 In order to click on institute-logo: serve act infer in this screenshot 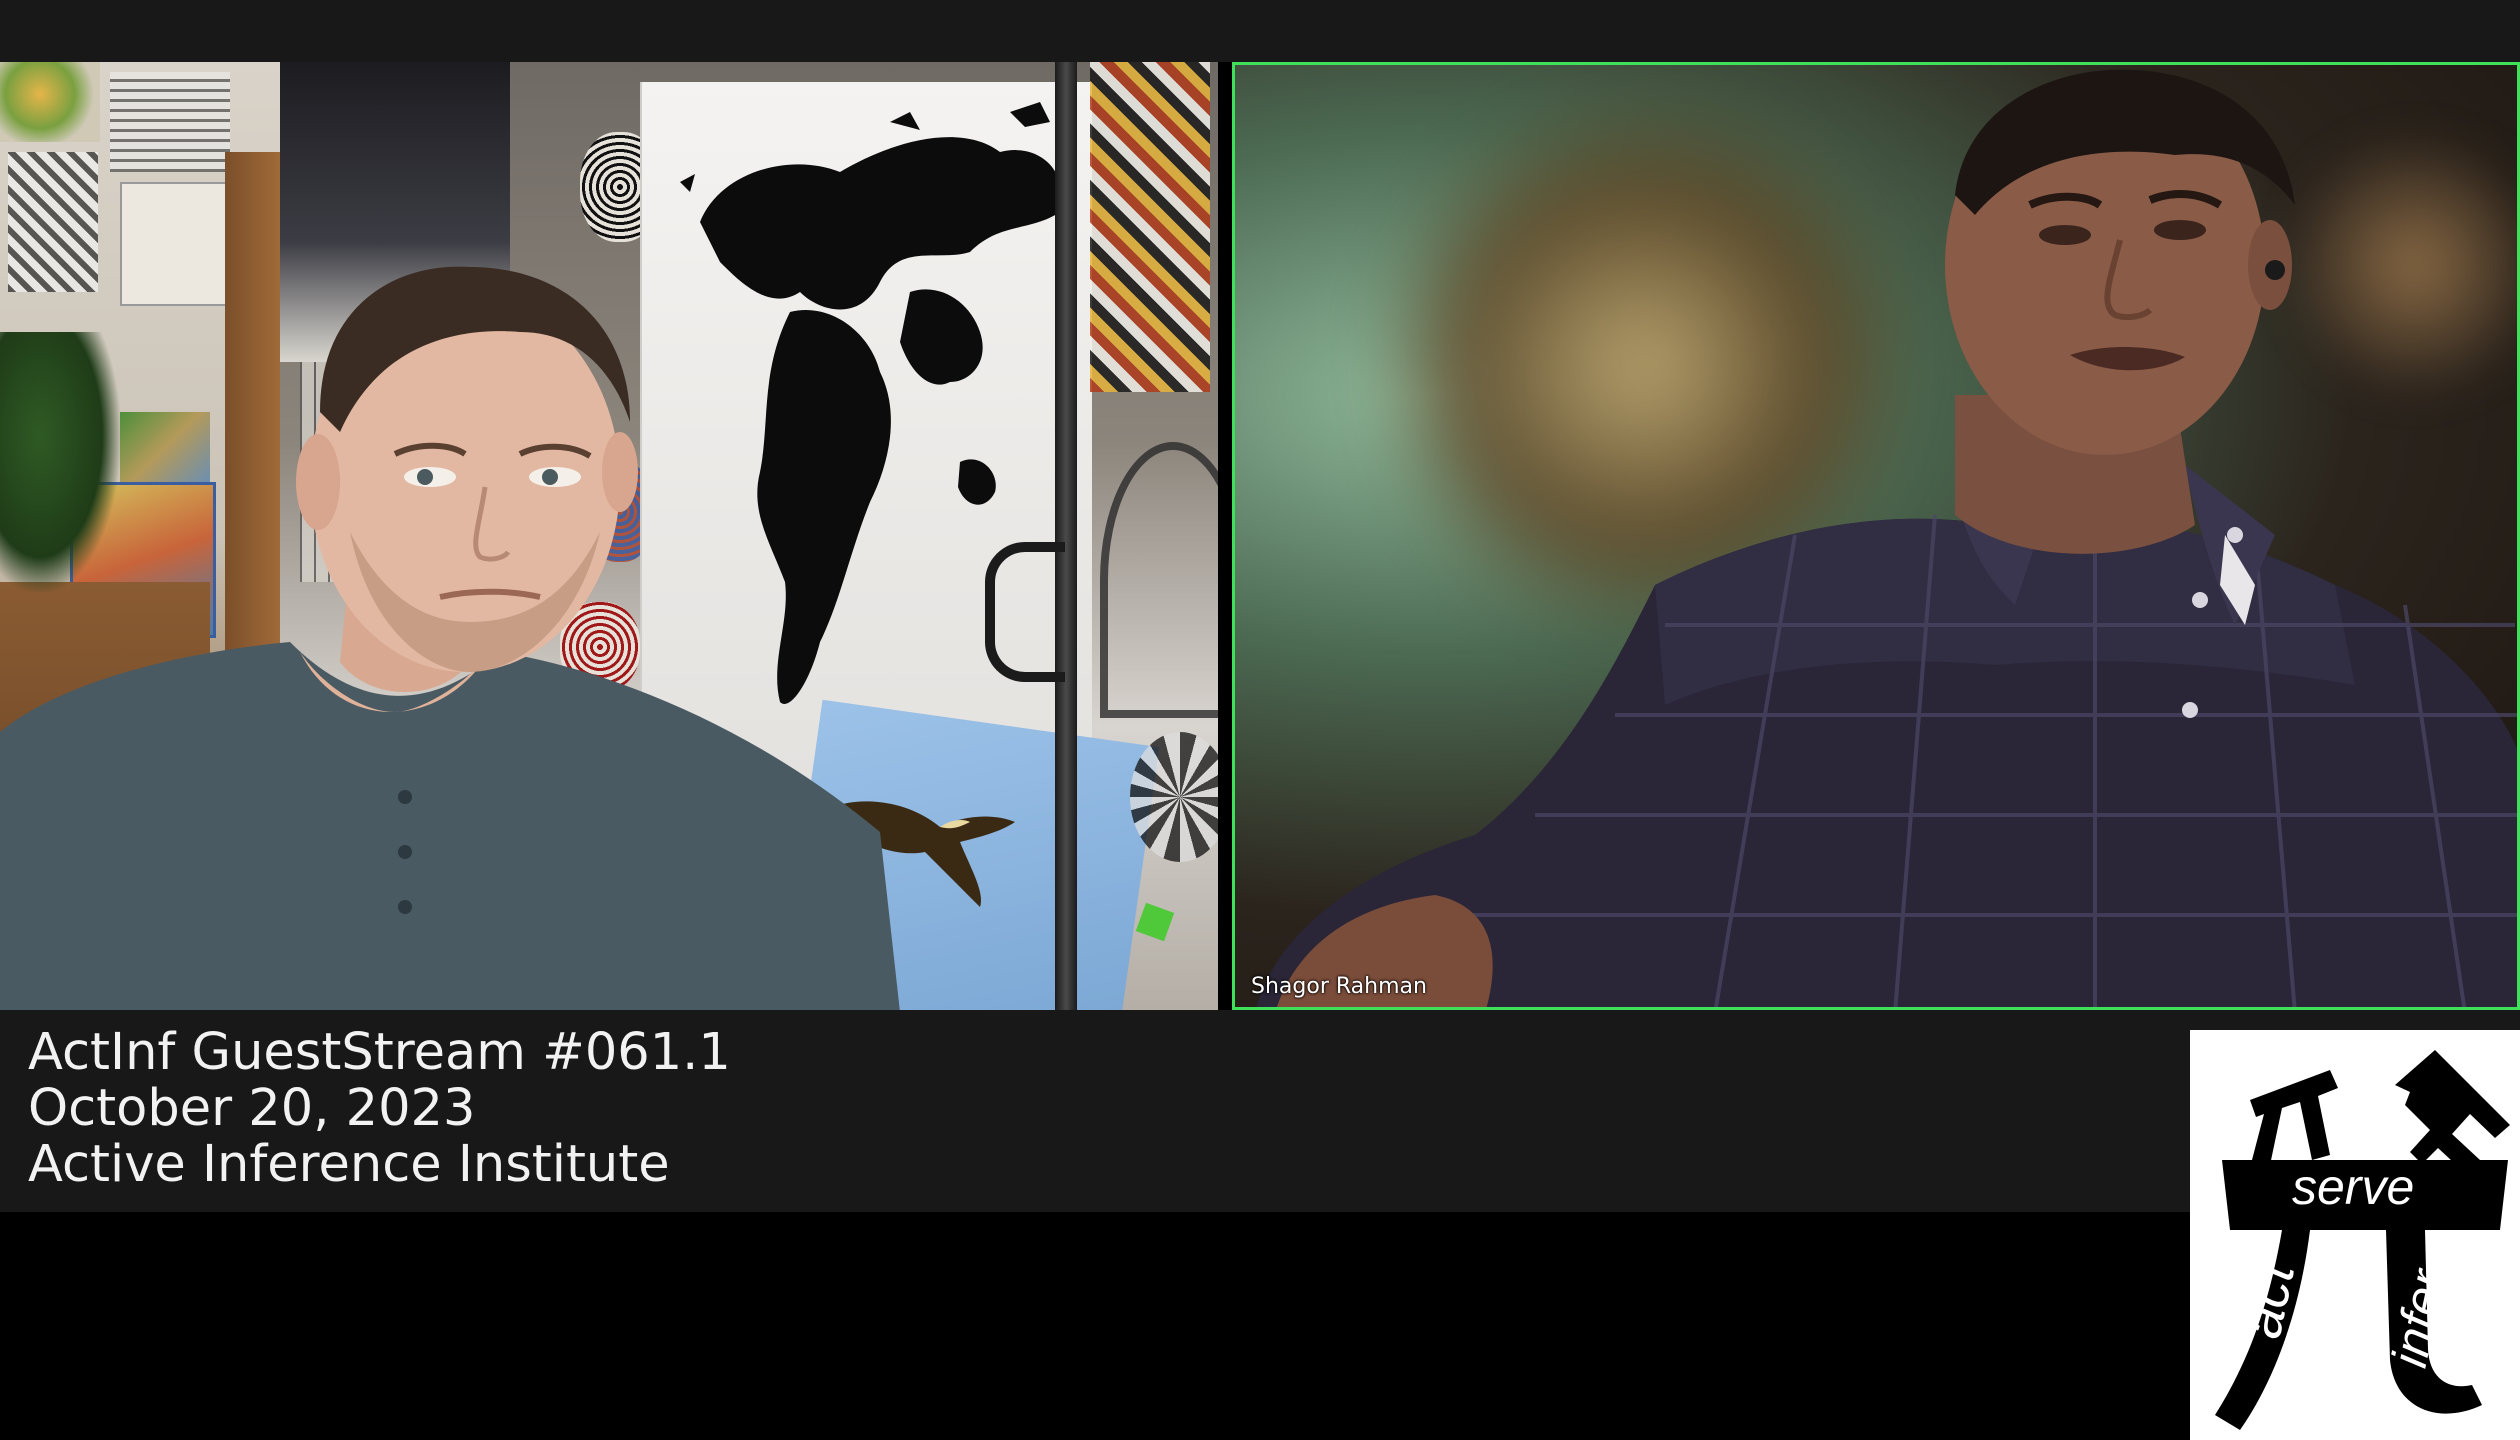, I will do `click(2355, 1235)`.